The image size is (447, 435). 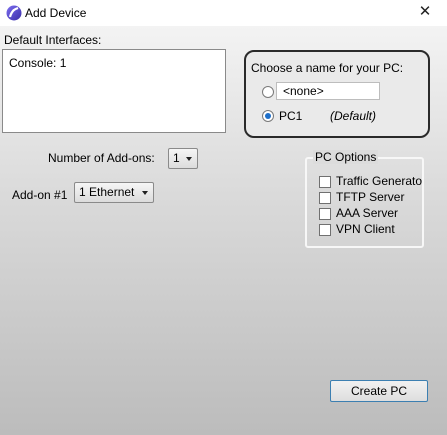 What do you see at coordinates (40, 195) in the screenshot?
I see `addon1-label: Add-on #1` at bounding box center [40, 195].